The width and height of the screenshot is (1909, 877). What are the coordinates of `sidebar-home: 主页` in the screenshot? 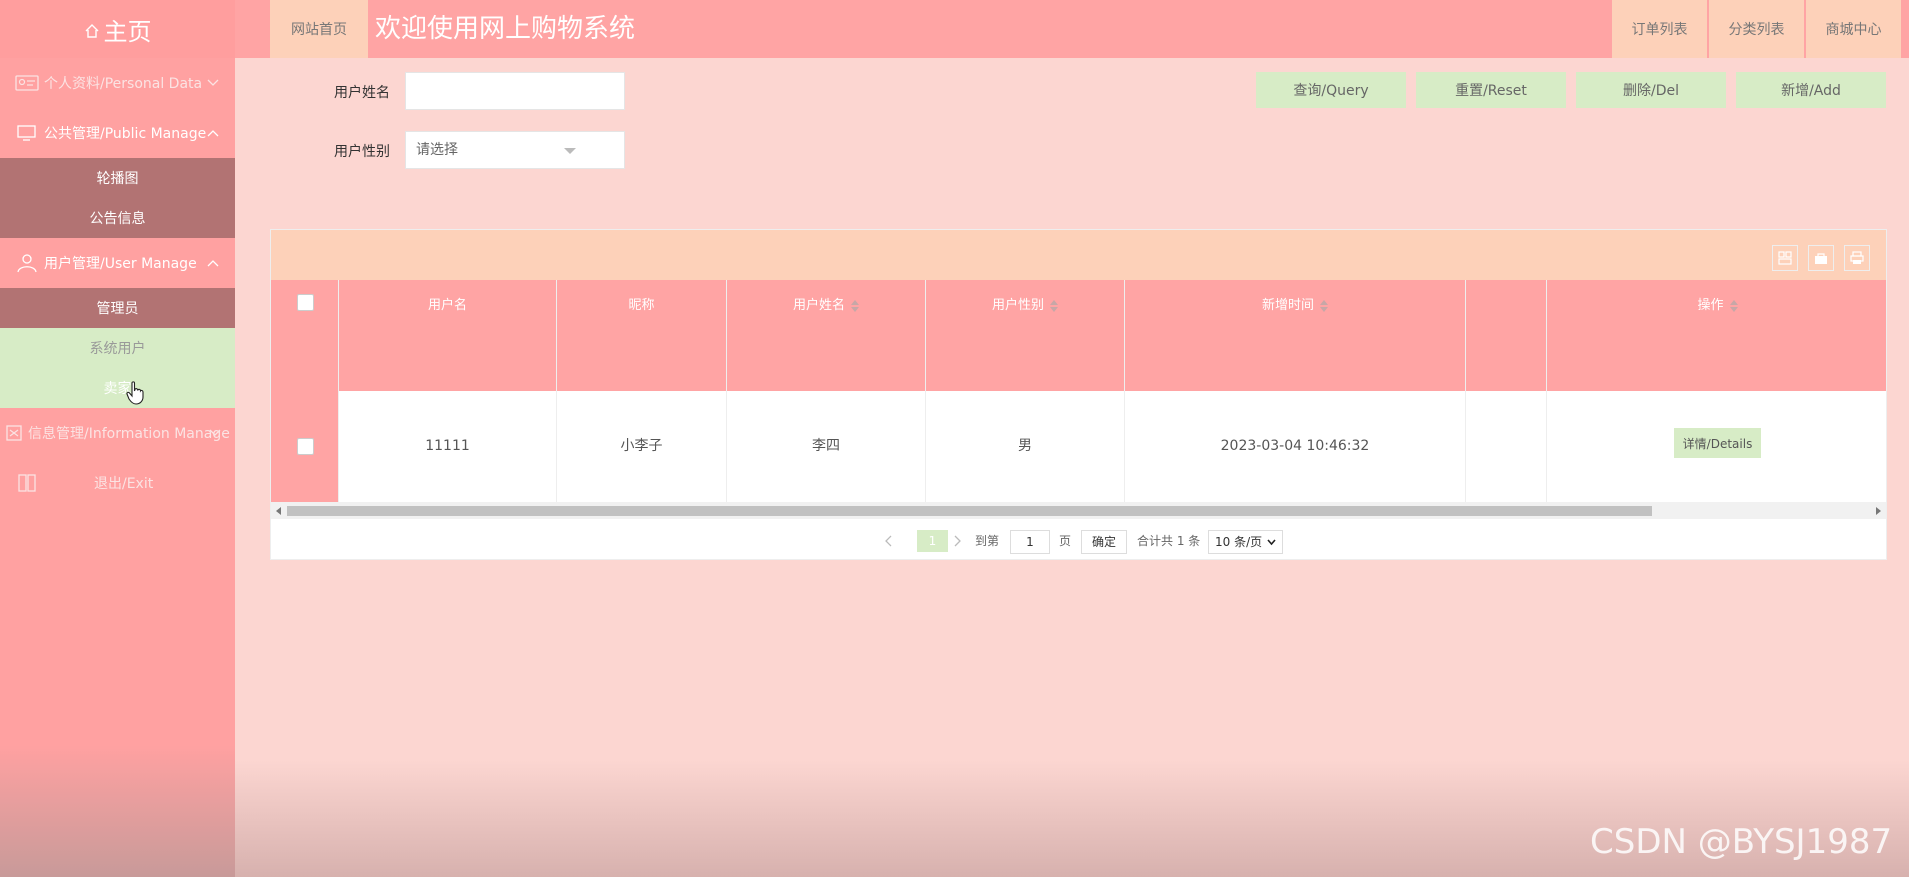 It's located at (117, 29).